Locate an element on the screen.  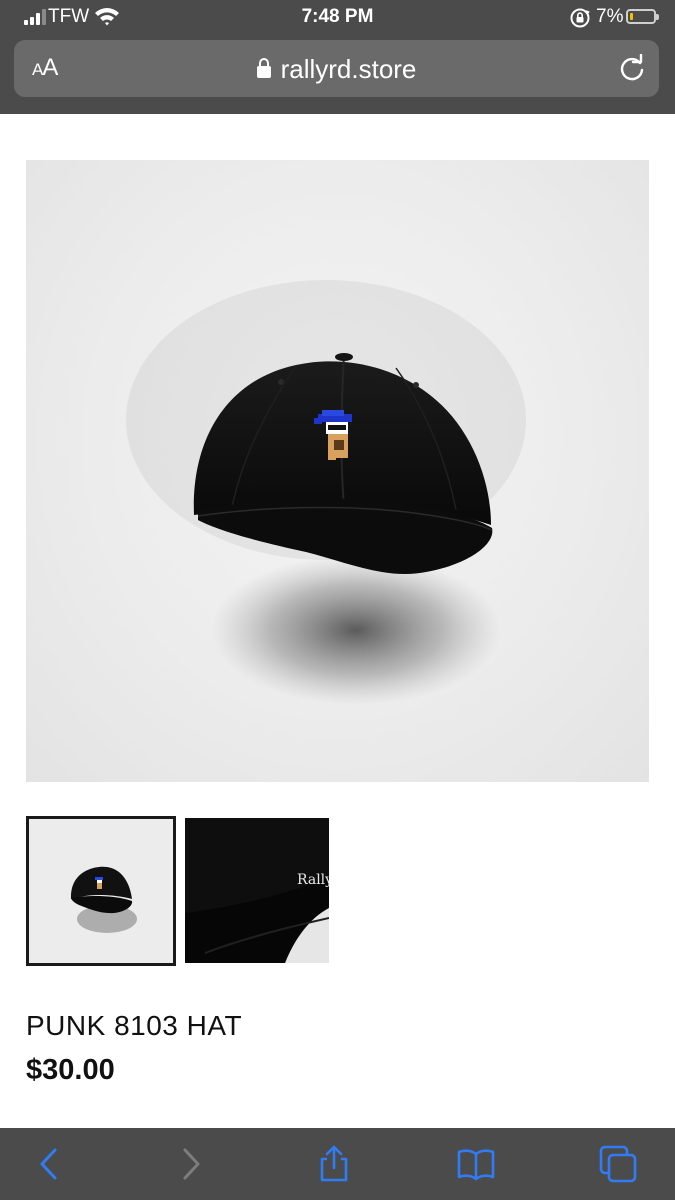
back-icon is located at coordinates (48, 1164).